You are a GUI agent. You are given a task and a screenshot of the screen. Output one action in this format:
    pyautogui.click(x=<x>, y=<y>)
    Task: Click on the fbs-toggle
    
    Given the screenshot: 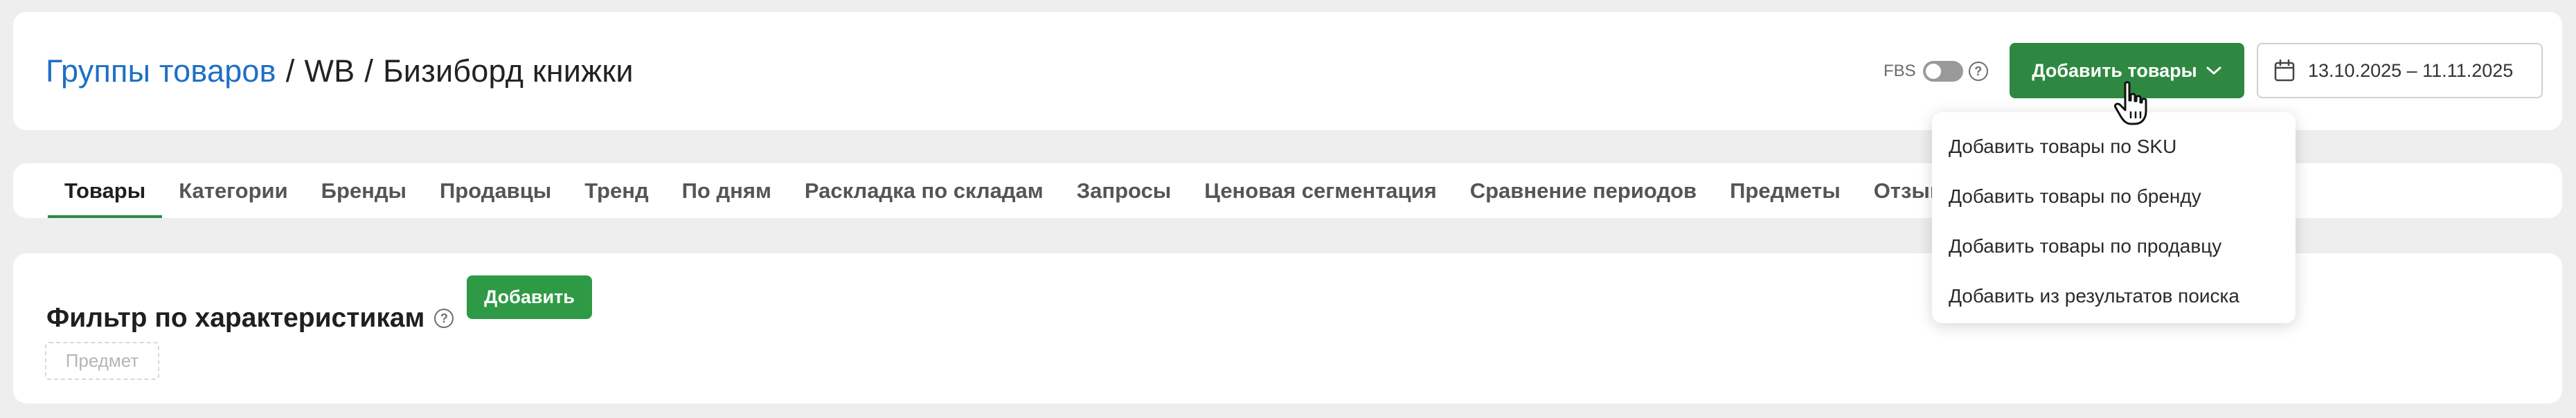 What is the action you would take?
    pyautogui.click(x=1943, y=71)
    